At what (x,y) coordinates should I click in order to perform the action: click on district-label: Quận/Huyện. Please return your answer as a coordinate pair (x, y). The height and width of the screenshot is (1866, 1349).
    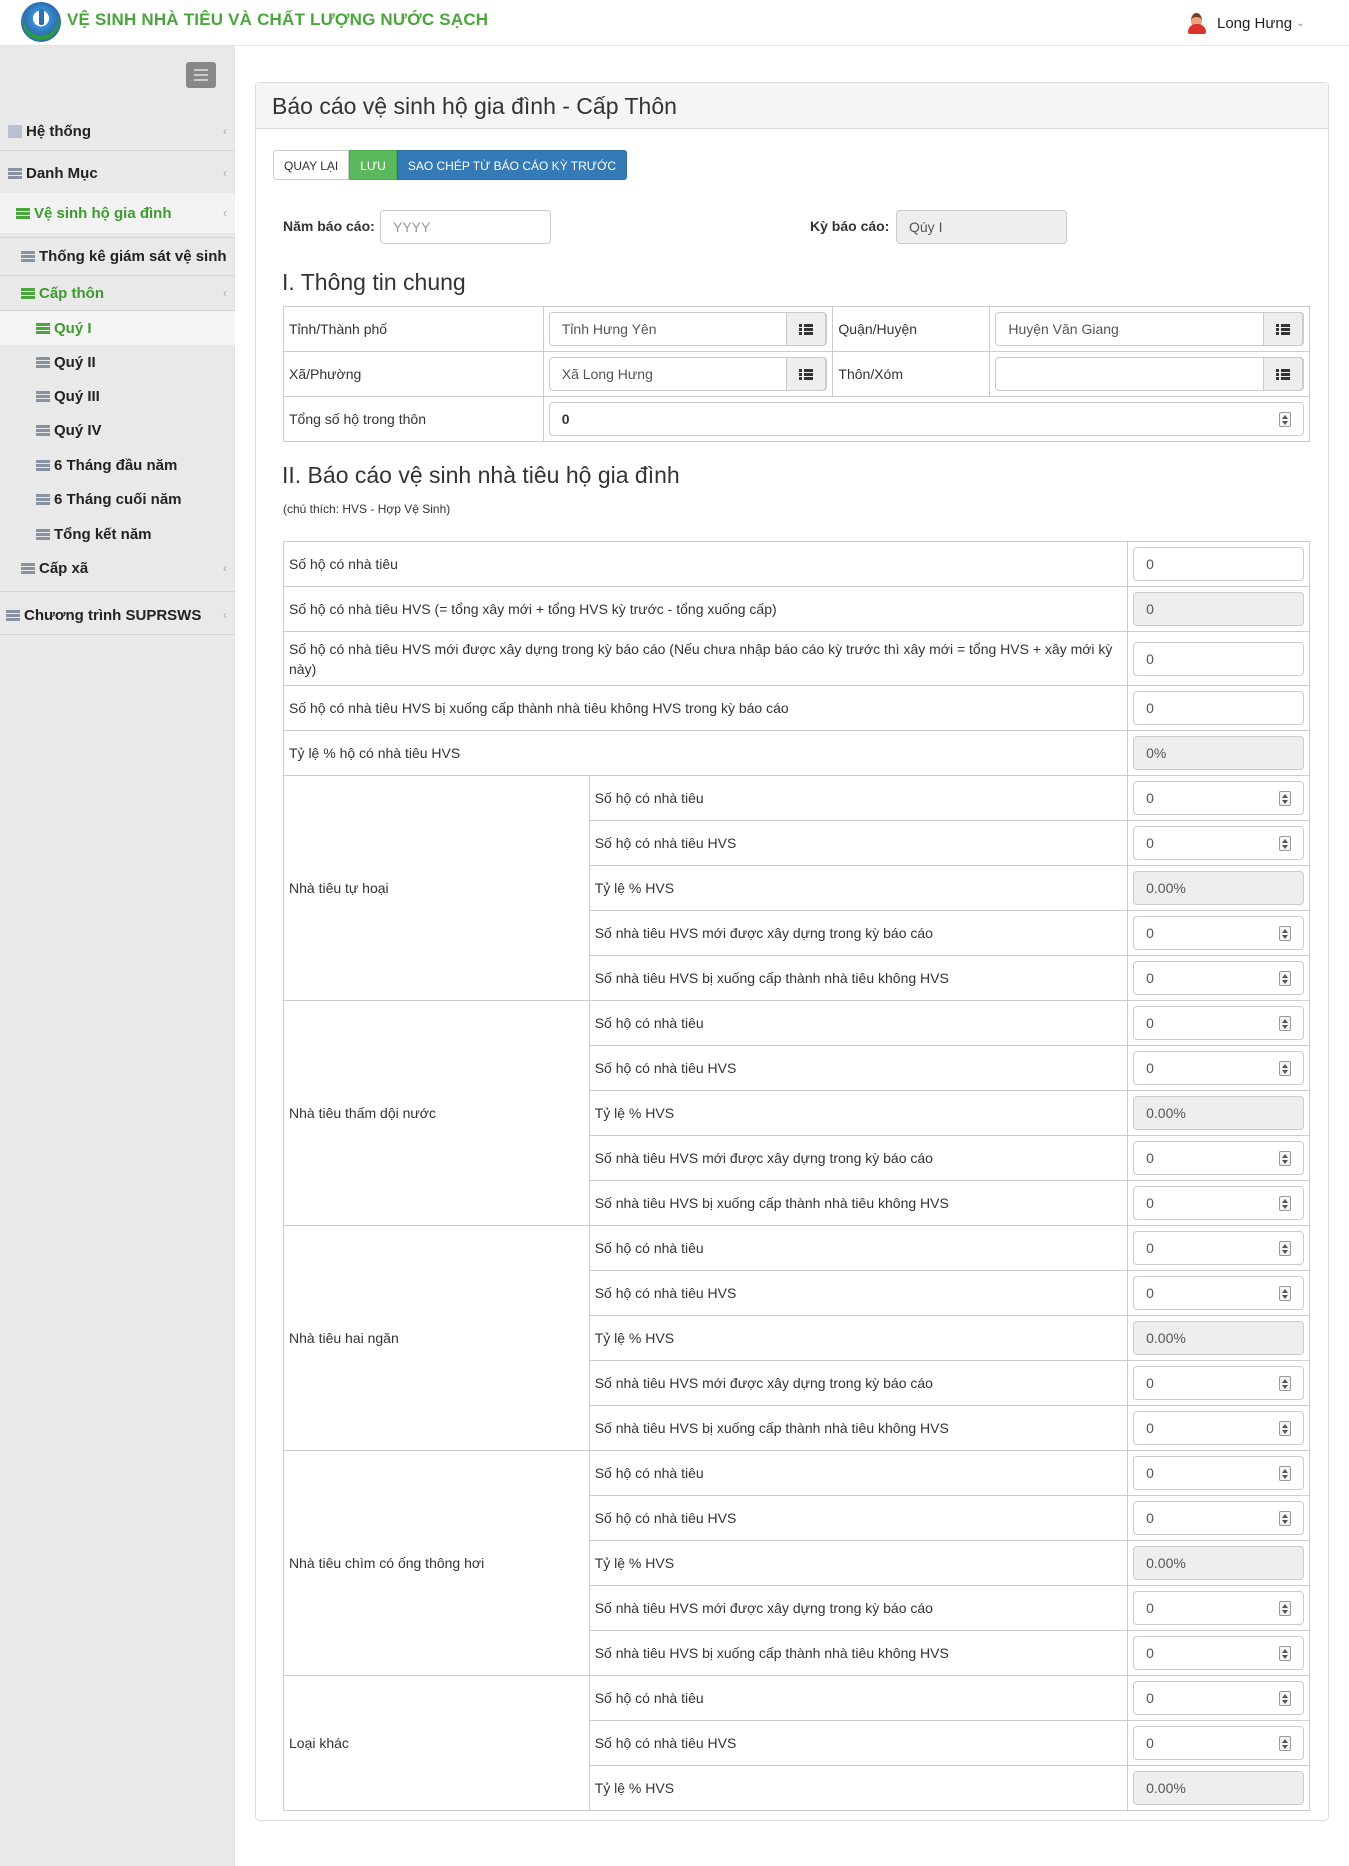
    Looking at the image, I should click on (911, 329).